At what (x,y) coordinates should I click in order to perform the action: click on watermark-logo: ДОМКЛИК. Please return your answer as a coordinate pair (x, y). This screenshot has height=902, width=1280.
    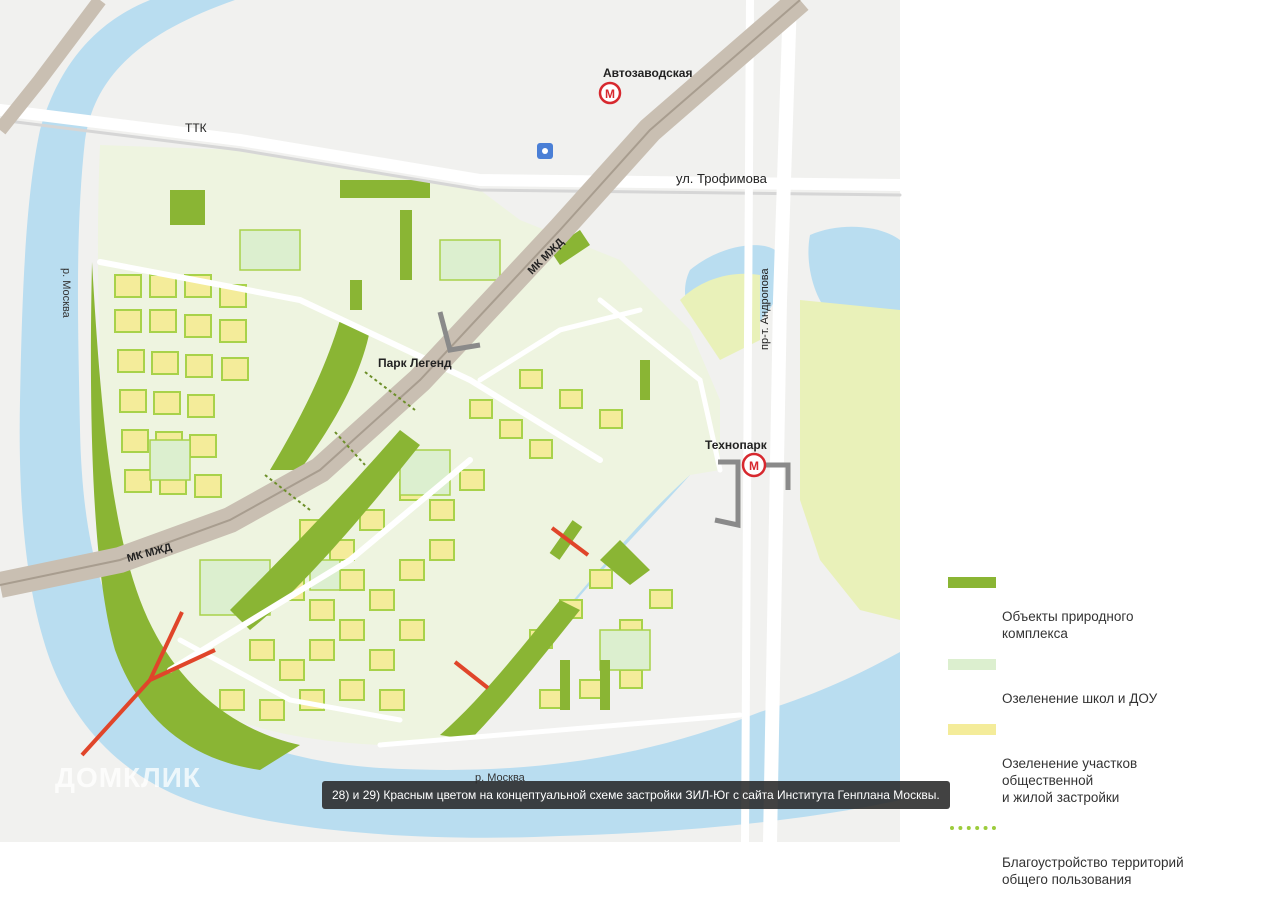
    Looking at the image, I should click on (128, 777).